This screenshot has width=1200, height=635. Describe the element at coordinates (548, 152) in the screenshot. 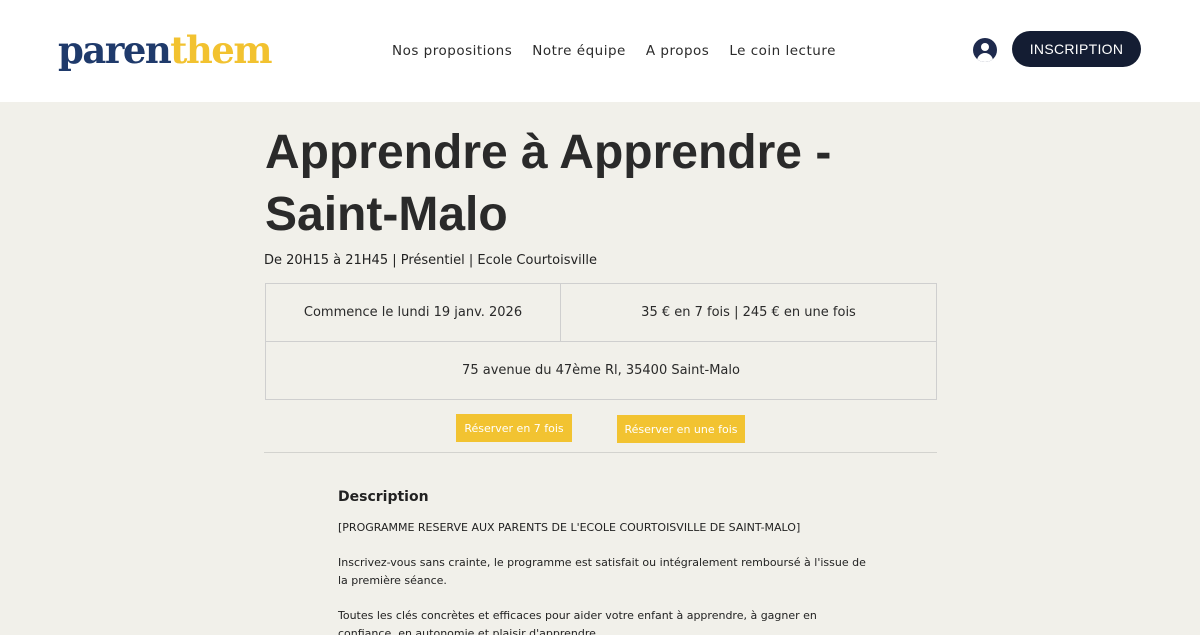

I see `title-line-1: Apprendre à Apprendre -` at that location.